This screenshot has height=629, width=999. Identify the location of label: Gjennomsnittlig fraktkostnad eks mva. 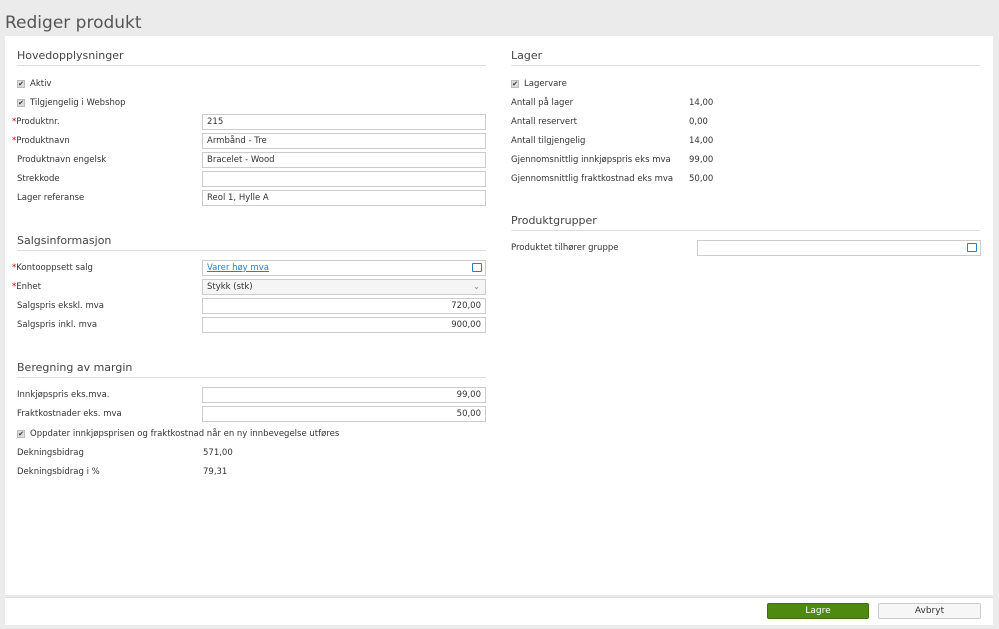
(592, 179).